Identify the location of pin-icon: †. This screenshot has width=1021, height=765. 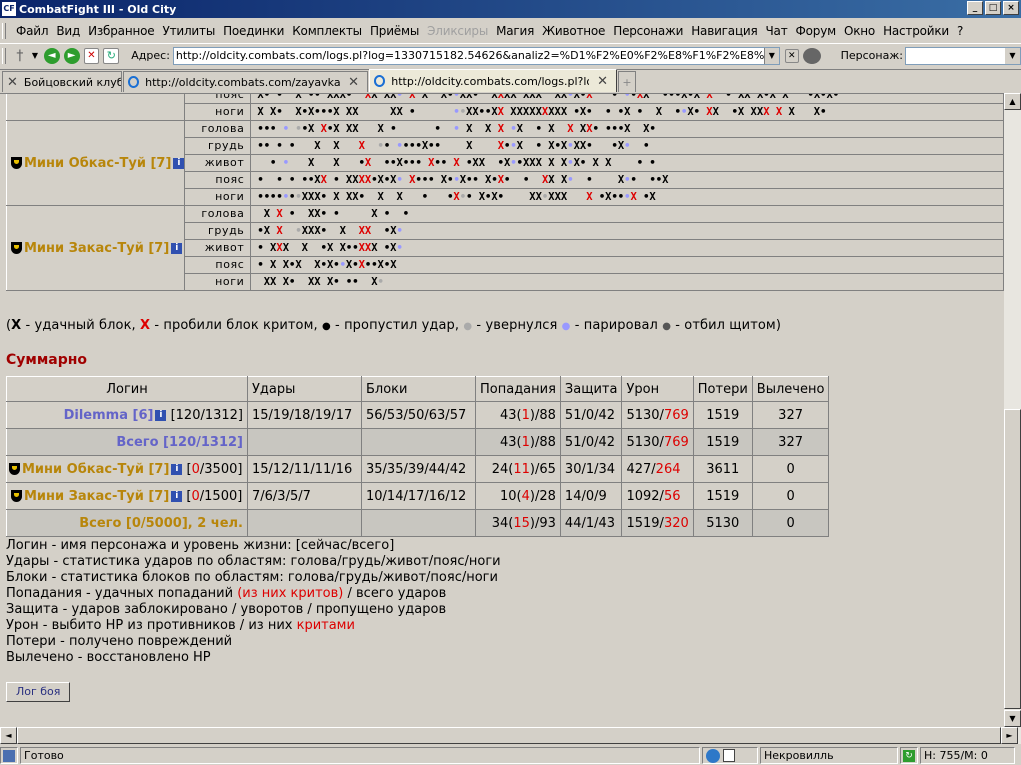
(20, 56).